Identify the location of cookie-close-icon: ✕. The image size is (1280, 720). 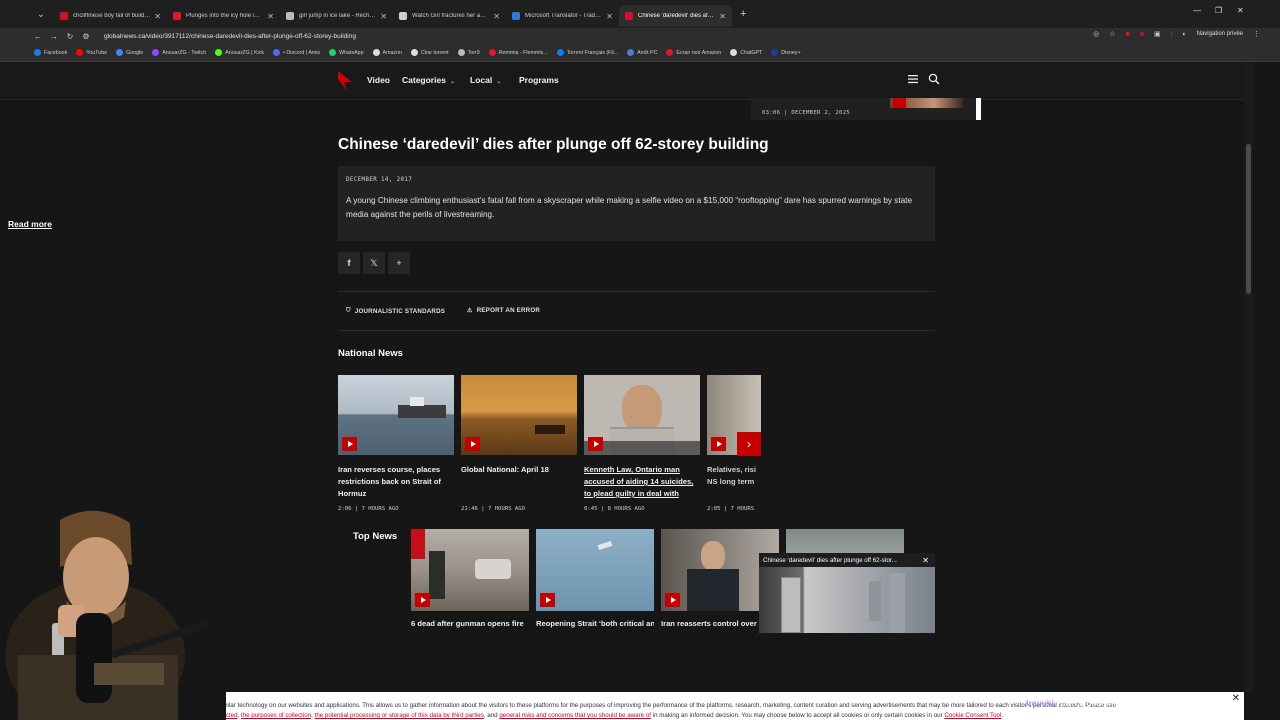
(1236, 698).